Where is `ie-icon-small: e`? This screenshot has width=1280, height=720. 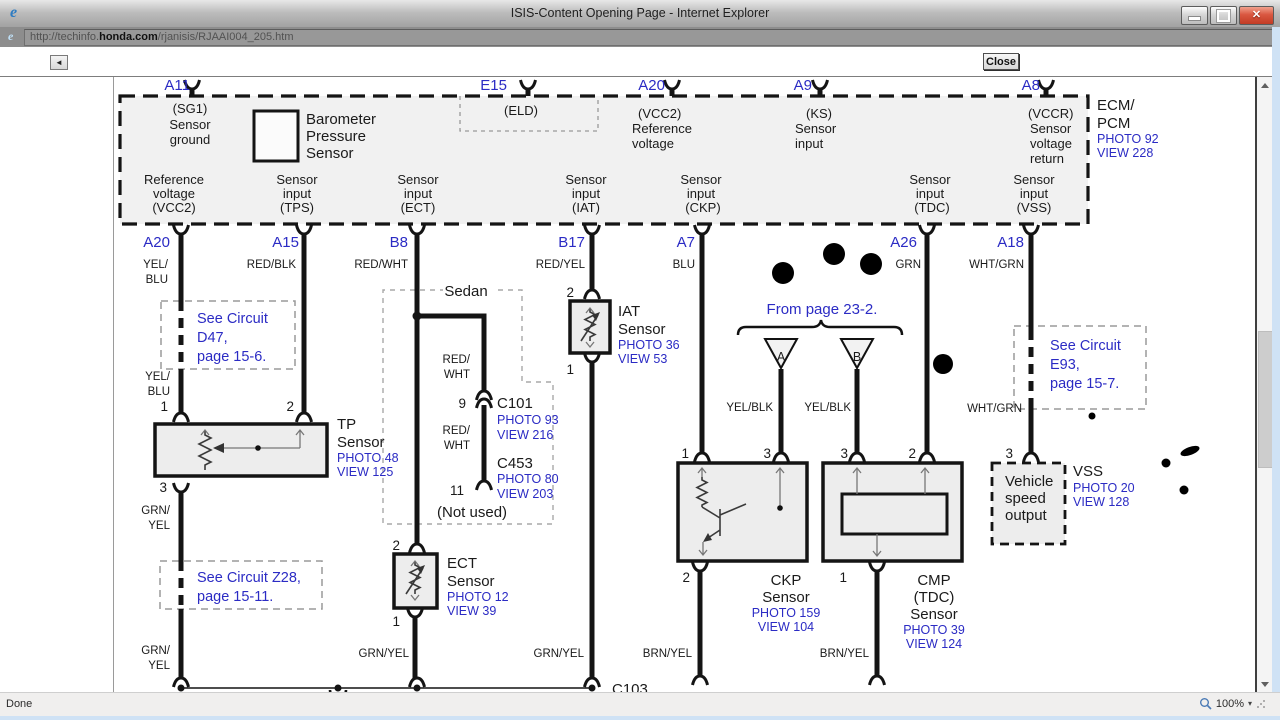 ie-icon-small: e is located at coordinates (11, 36).